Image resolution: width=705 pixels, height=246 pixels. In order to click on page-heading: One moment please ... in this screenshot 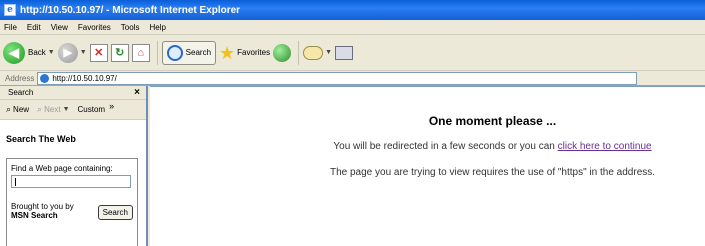, I will do `click(492, 121)`.